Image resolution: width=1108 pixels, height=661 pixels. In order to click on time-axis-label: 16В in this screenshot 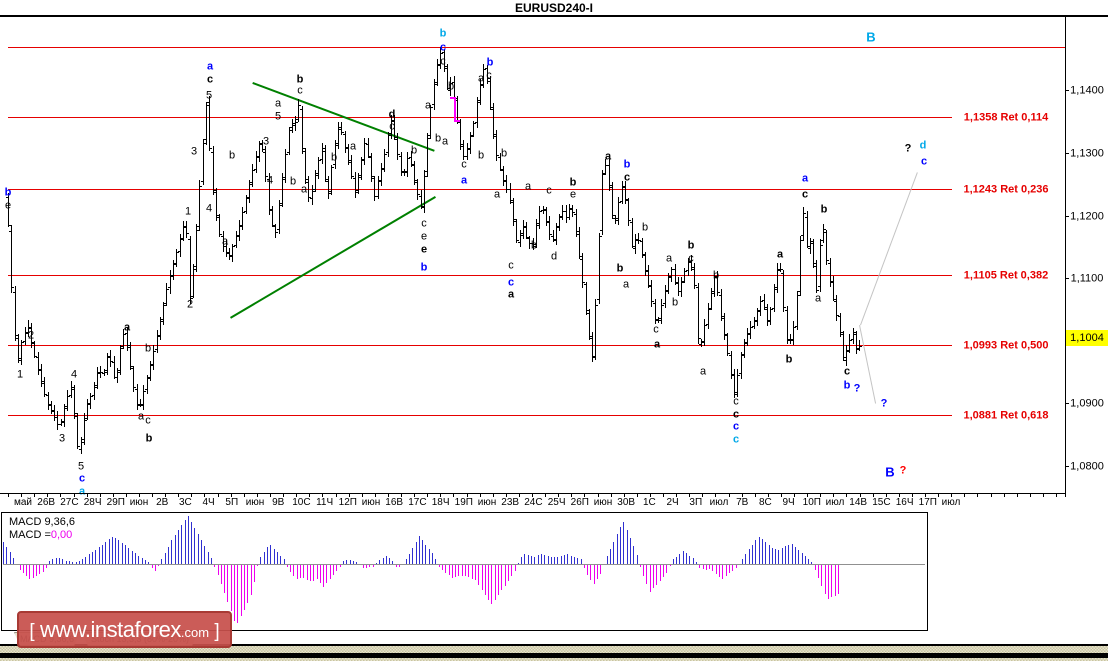, I will do `click(394, 502)`.